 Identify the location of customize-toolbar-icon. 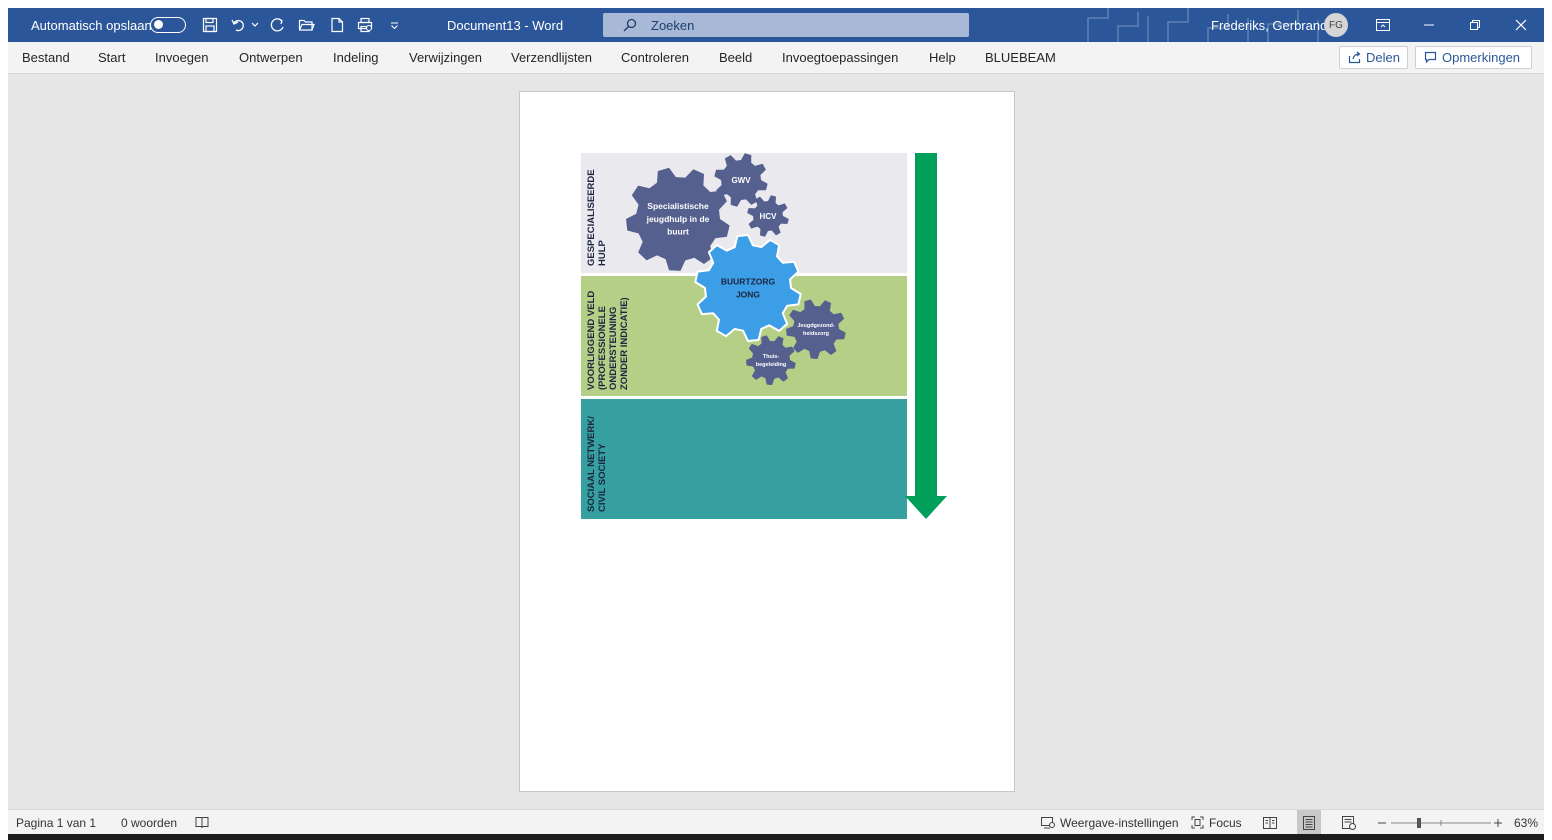
(394, 25).